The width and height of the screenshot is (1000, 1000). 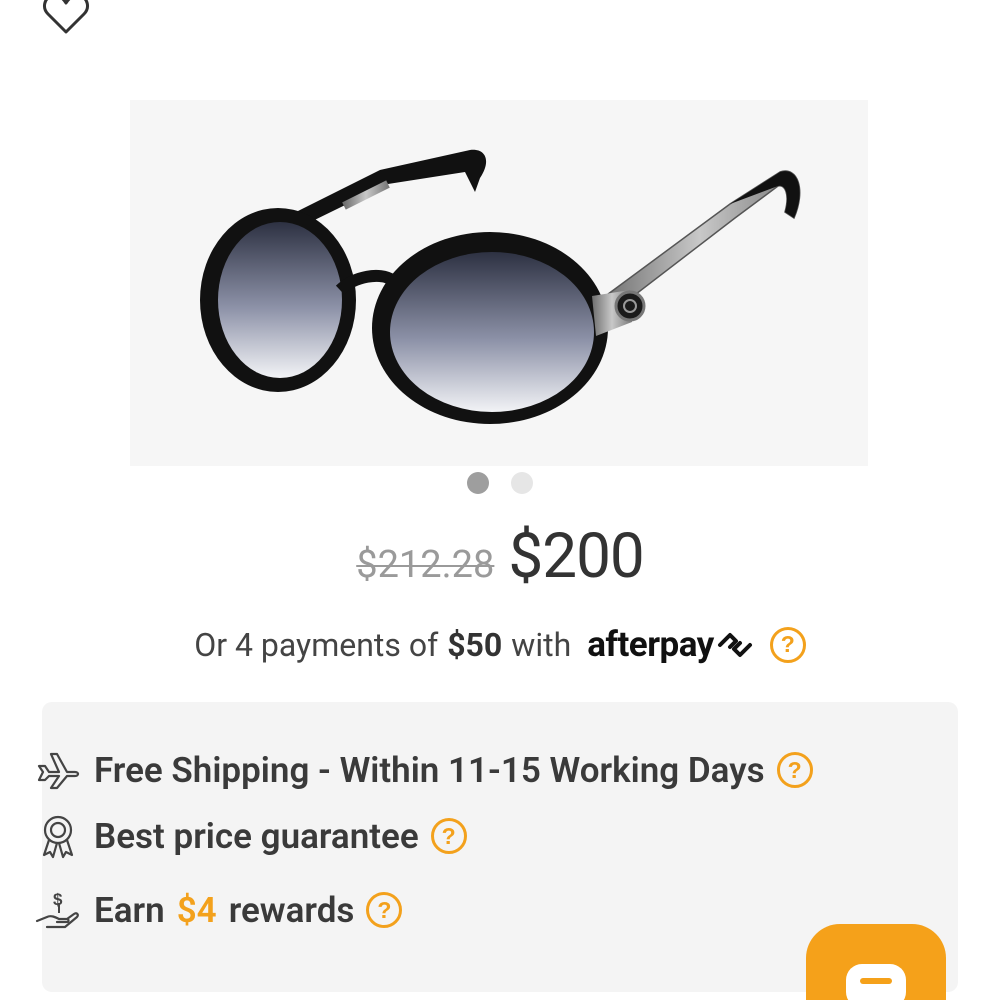 I want to click on airplane-icon, so click(x=58, y=770).